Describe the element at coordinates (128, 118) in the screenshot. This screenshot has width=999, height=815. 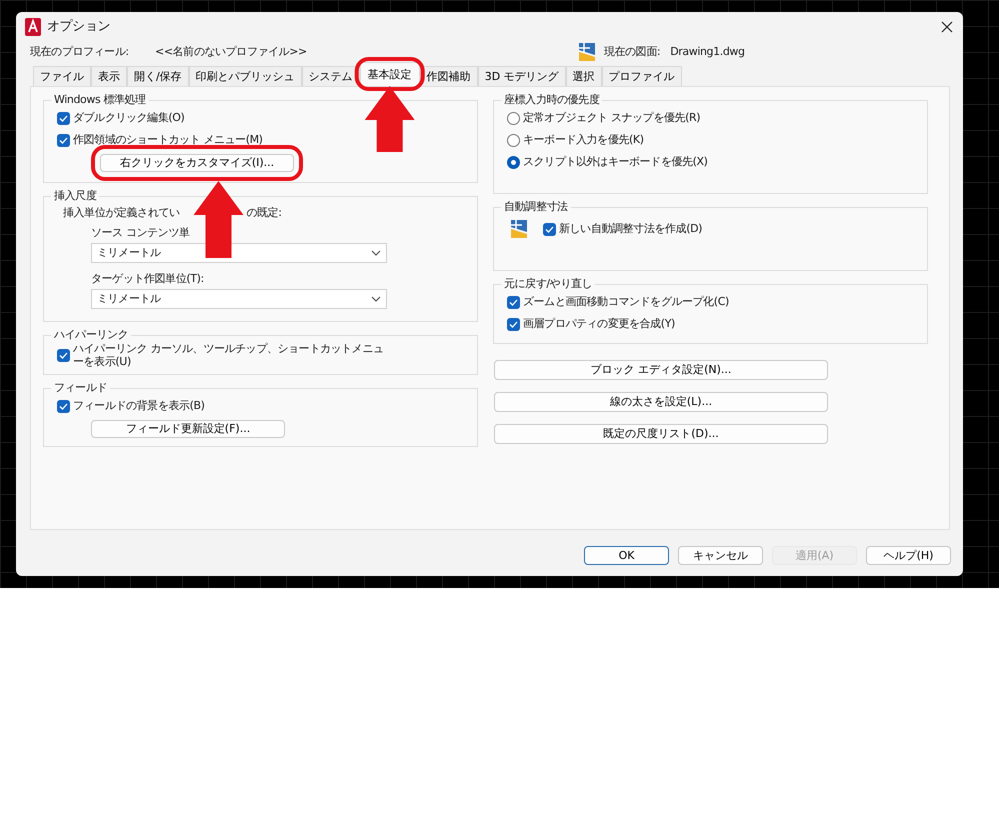
I see `checkbox-label: ダブルクリック編集(O)` at that location.